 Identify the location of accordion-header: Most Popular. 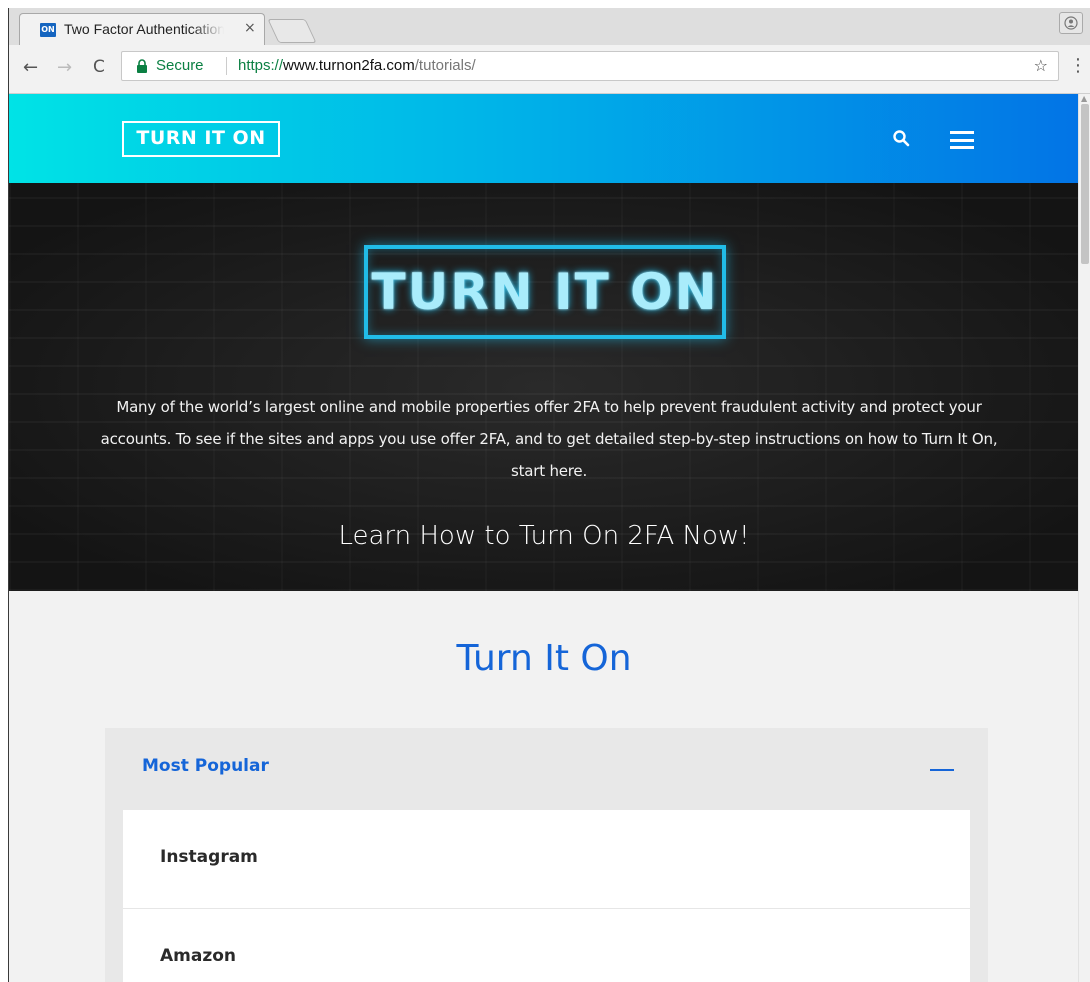
(546, 769).